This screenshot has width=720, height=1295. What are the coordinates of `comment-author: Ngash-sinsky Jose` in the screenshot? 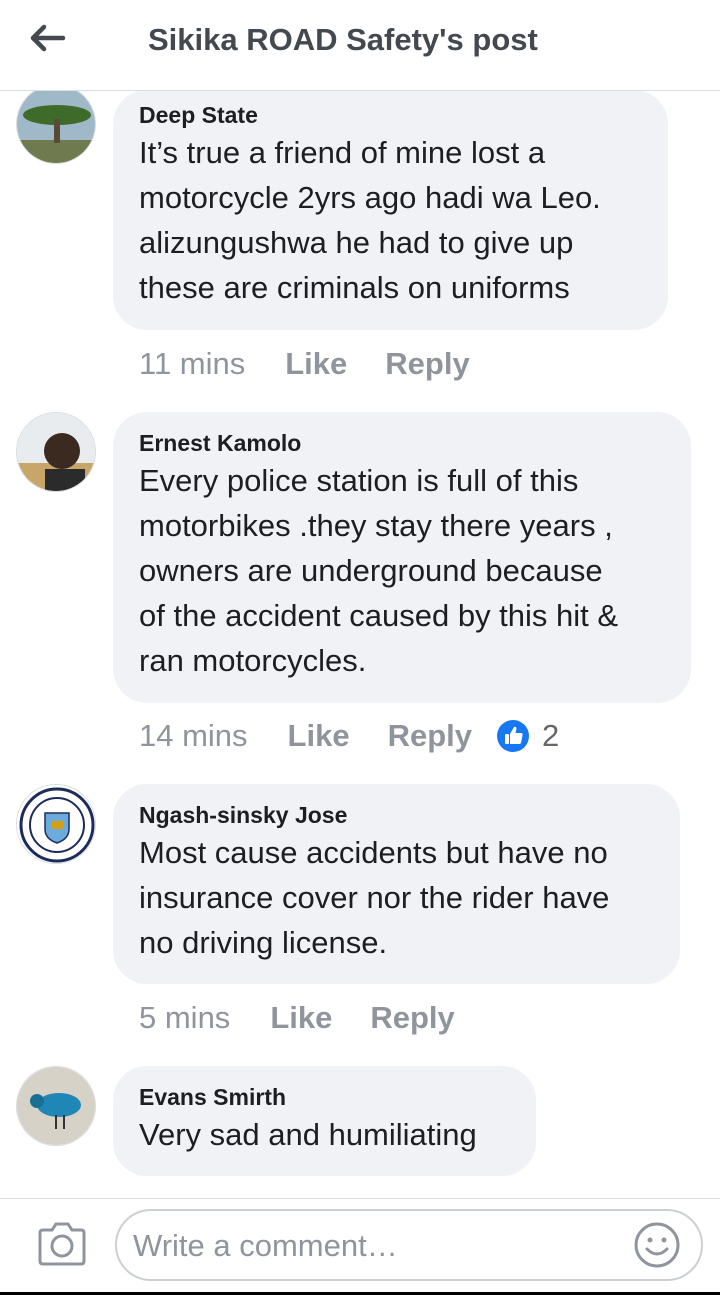 It's located at (396, 815).